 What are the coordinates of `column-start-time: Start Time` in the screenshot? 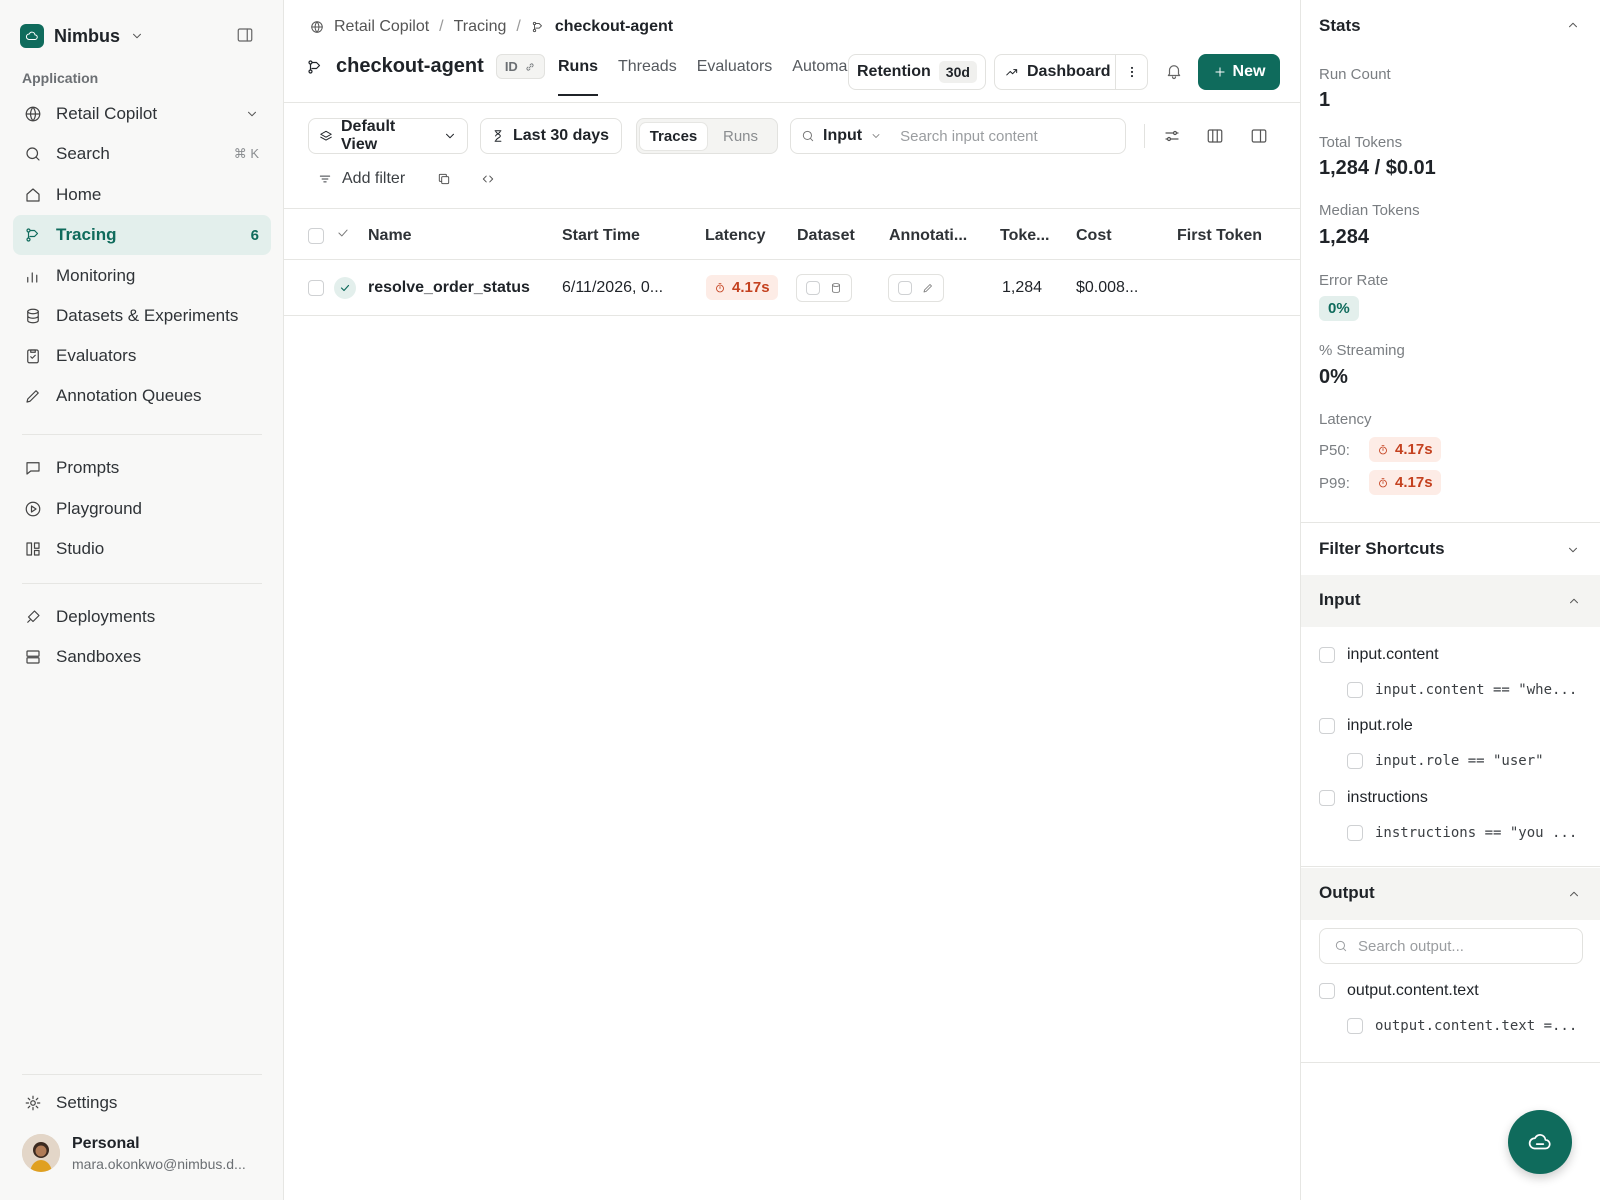 It's located at (601, 236).